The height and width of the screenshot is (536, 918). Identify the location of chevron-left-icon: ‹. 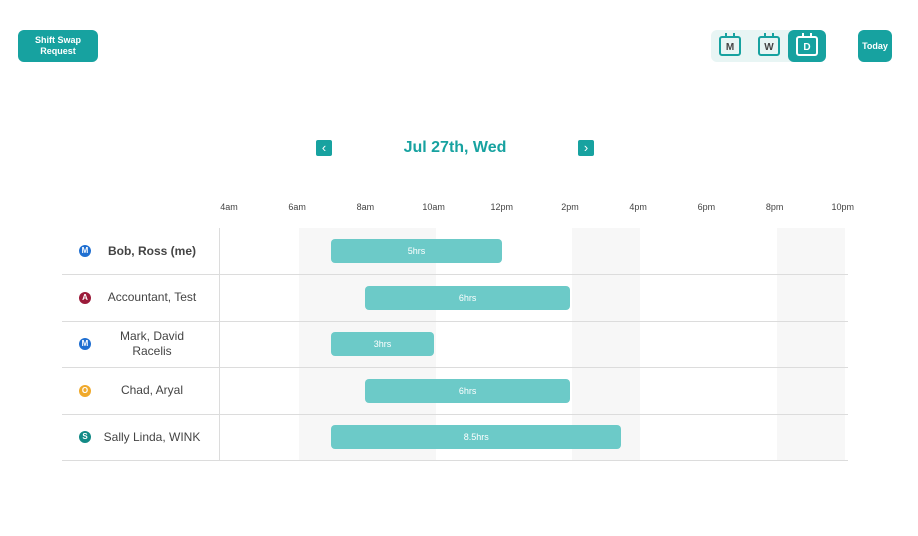
(324, 147).